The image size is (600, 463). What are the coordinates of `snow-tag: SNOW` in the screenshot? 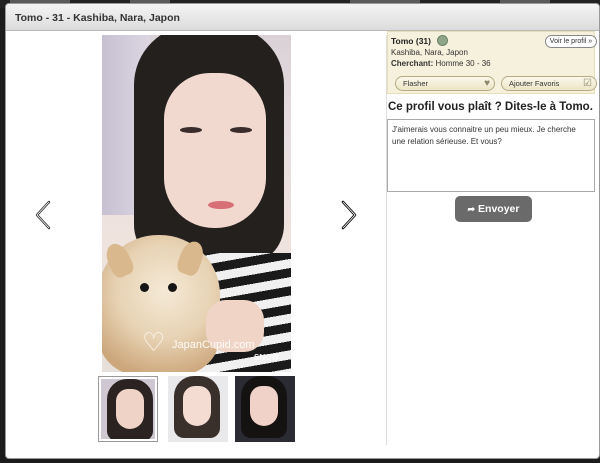 It's located at (266, 357).